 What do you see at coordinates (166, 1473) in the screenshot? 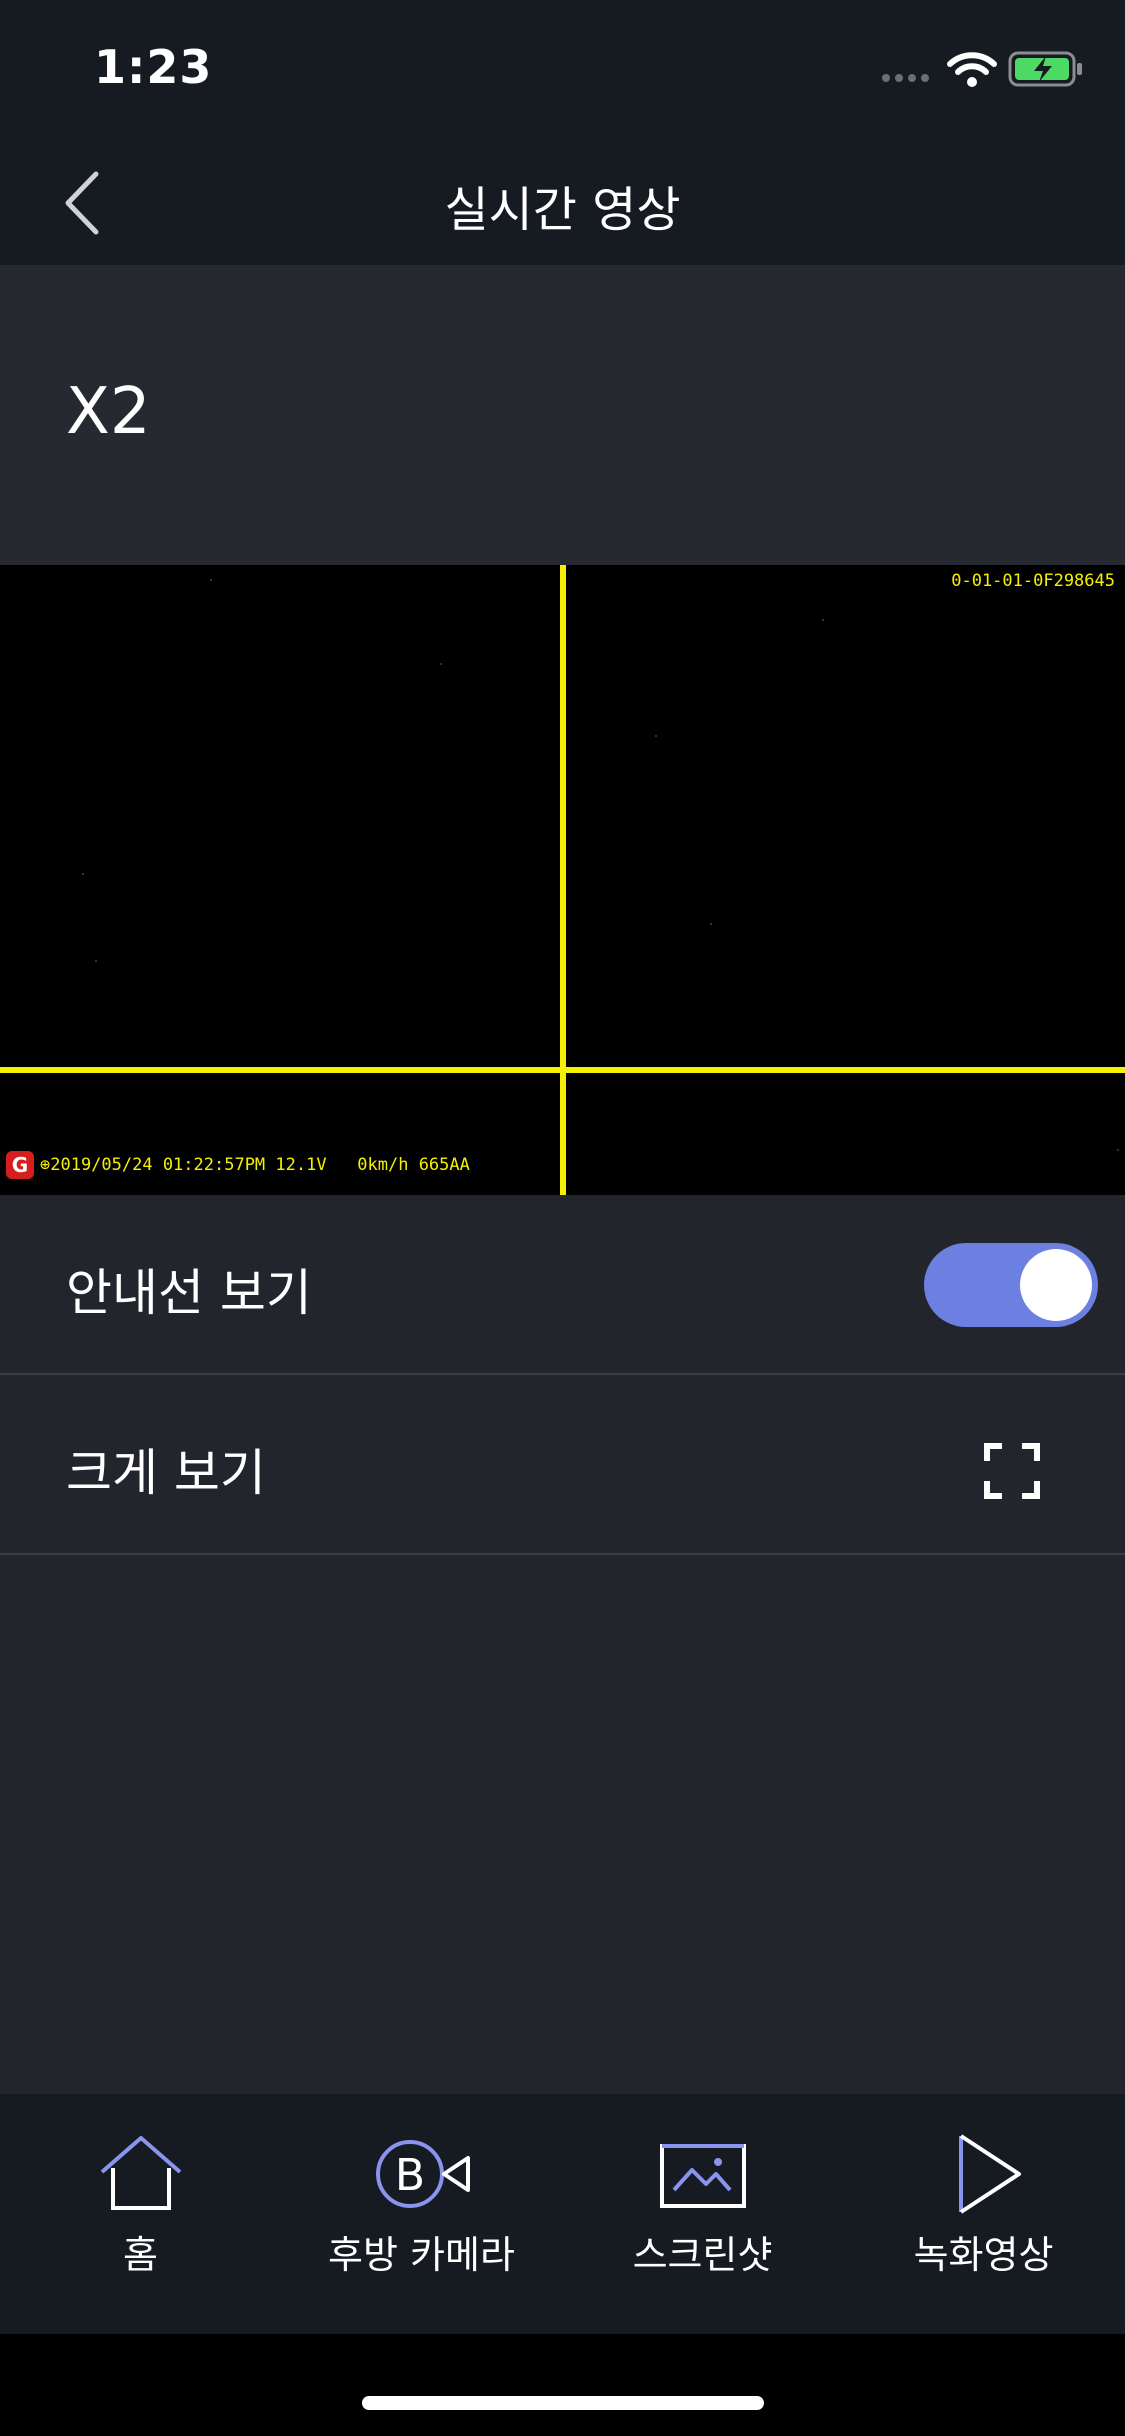
I see `fullscreen-label: 크게 보기` at bounding box center [166, 1473].